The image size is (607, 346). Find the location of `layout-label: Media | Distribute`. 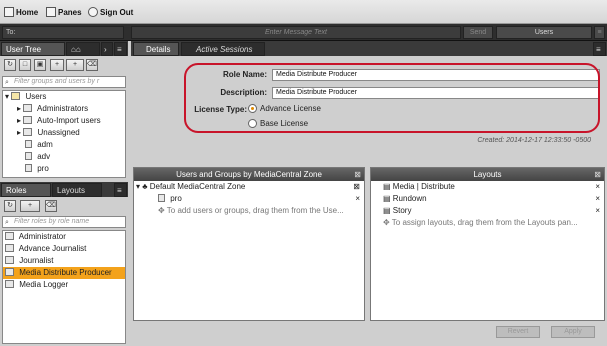

layout-label: Media | Distribute is located at coordinates (423, 186).